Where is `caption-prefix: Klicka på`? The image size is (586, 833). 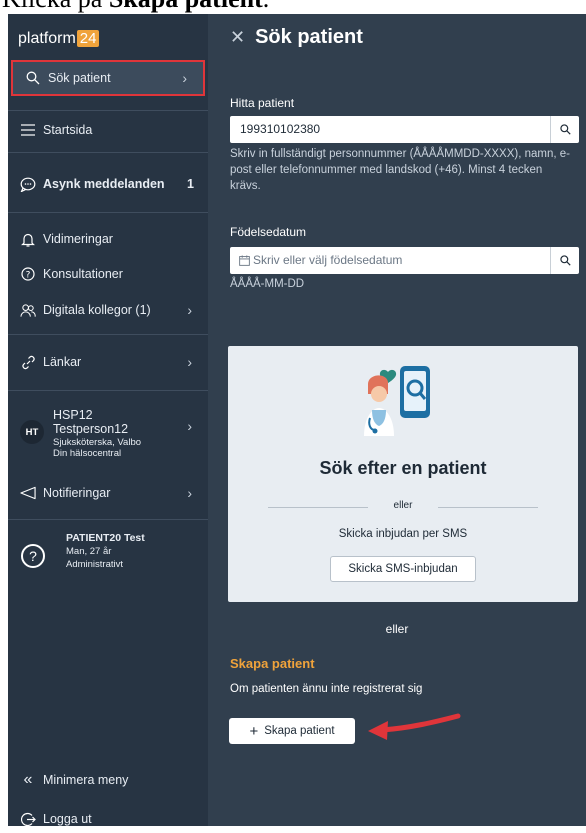
caption-prefix: Klicka på is located at coordinates (55, 6).